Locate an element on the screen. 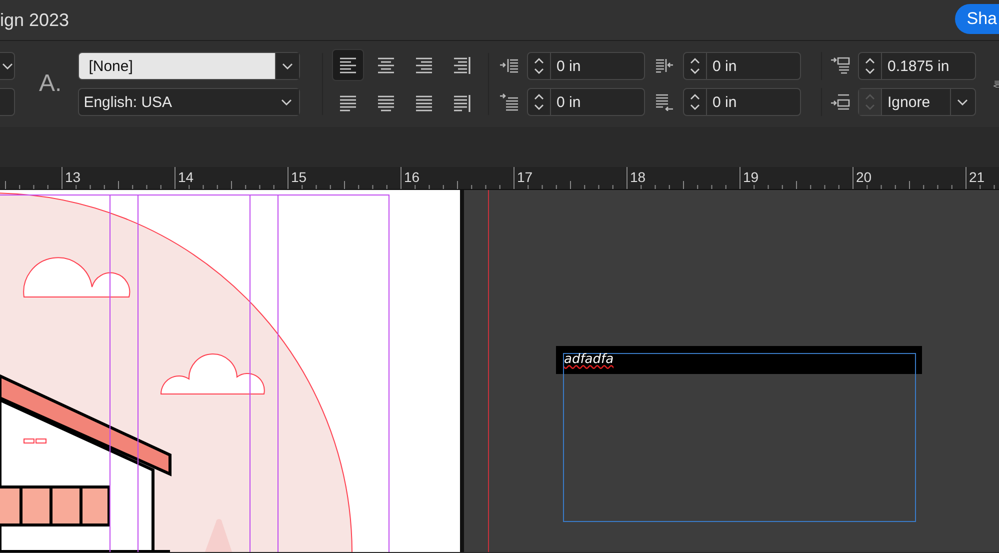 The width and height of the screenshot is (999, 553). align-button is located at coordinates (348, 65).